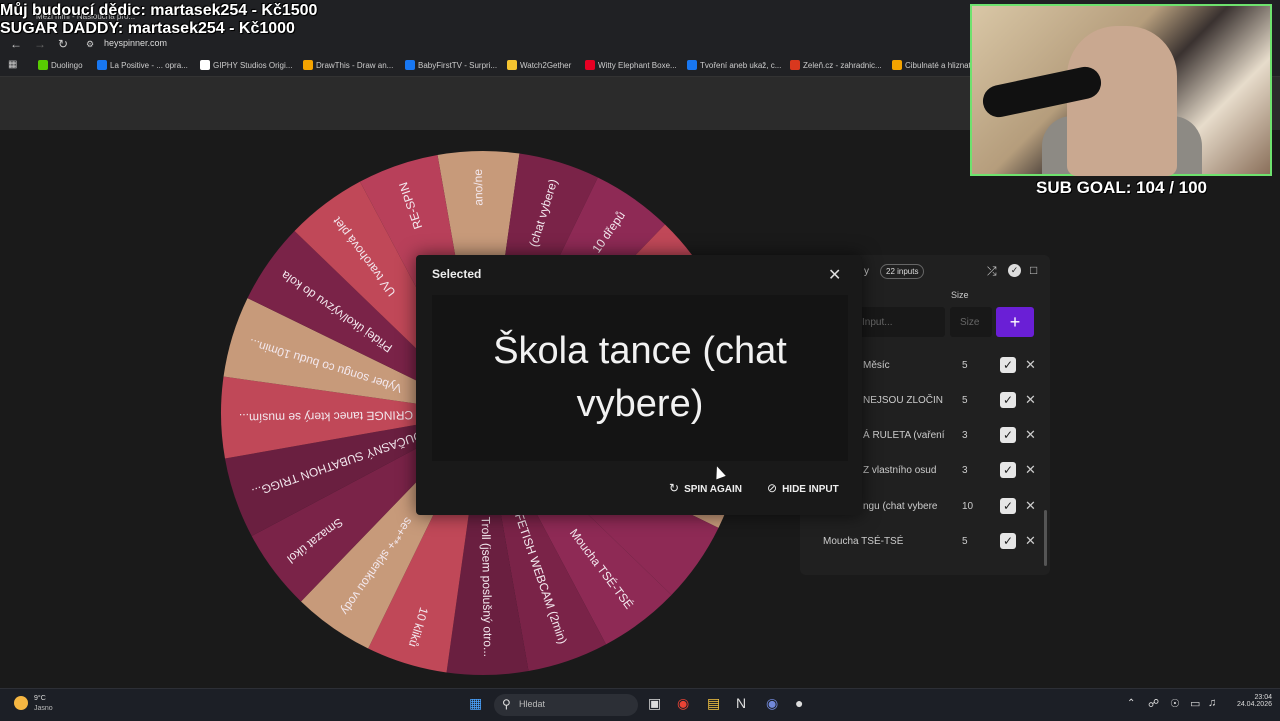 The image size is (1280, 721). Describe the element at coordinates (90, 44) in the screenshot. I see `site-info-icon: ⚙` at that location.